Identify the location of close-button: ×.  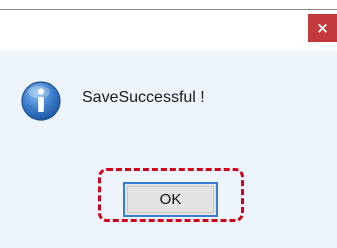
(322, 28).